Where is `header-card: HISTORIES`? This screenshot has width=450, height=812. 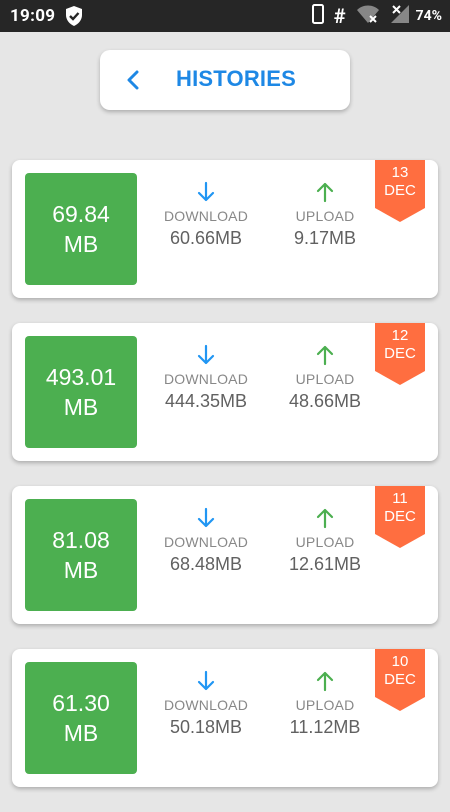 header-card: HISTORIES is located at coordinates (225, 80).